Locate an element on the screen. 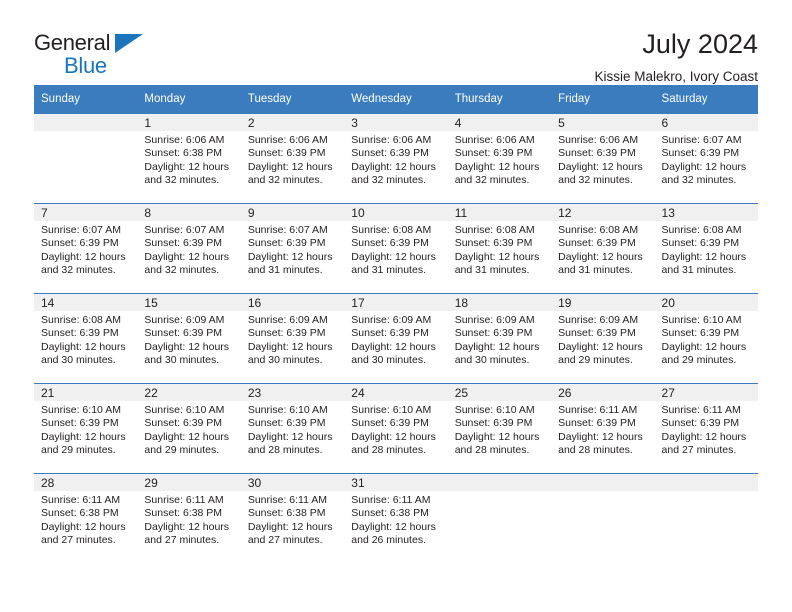 The height and width of the screenshot is (612, 792). daylight-text-cont: and 27 minutes. is located at coordinates (699, 449).